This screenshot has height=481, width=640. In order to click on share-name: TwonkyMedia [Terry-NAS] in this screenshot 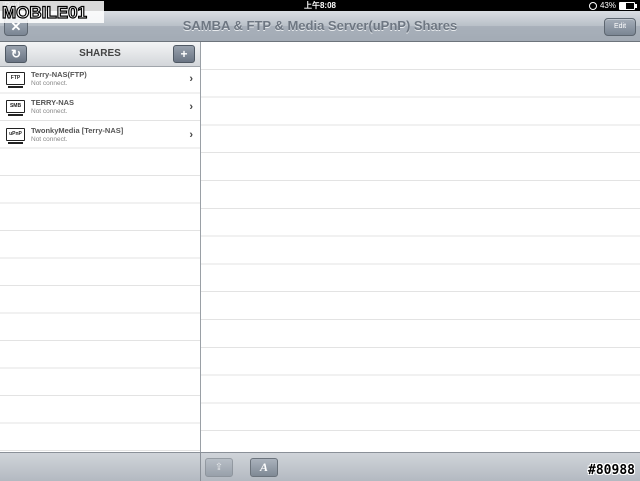, I will do `click(77, 130)`.